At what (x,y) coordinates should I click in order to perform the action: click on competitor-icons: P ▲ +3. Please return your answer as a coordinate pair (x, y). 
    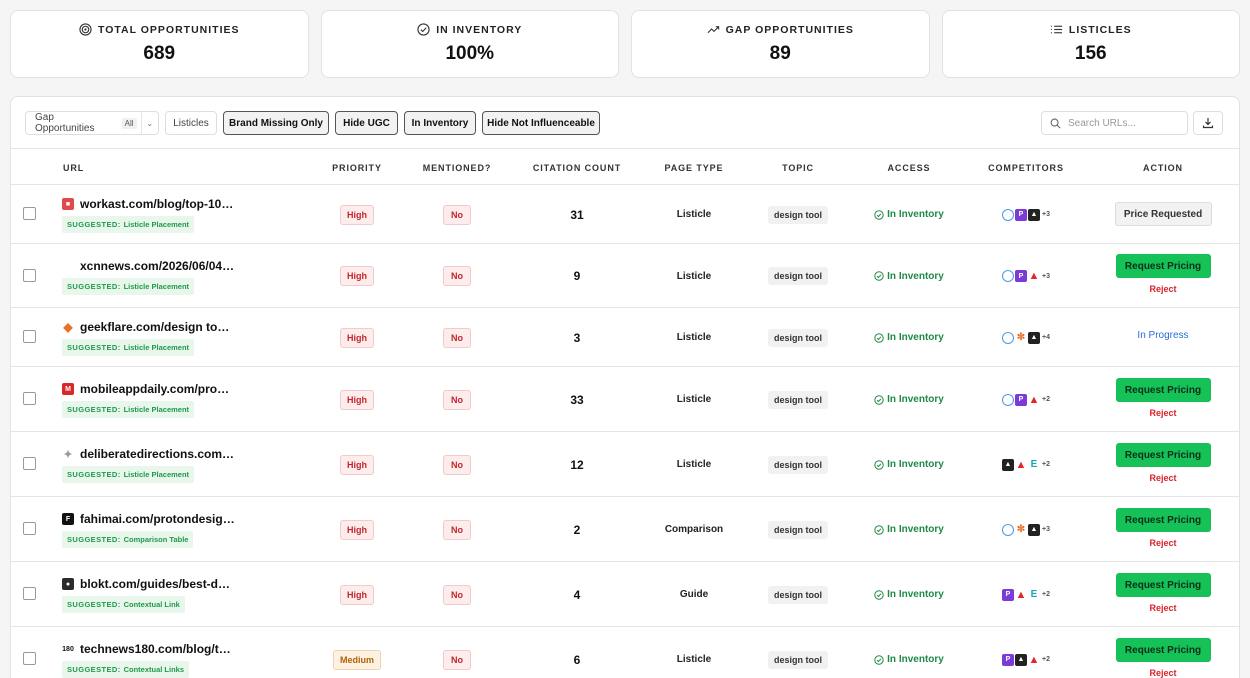
    Looking at the image, I should click on (1026, 276).